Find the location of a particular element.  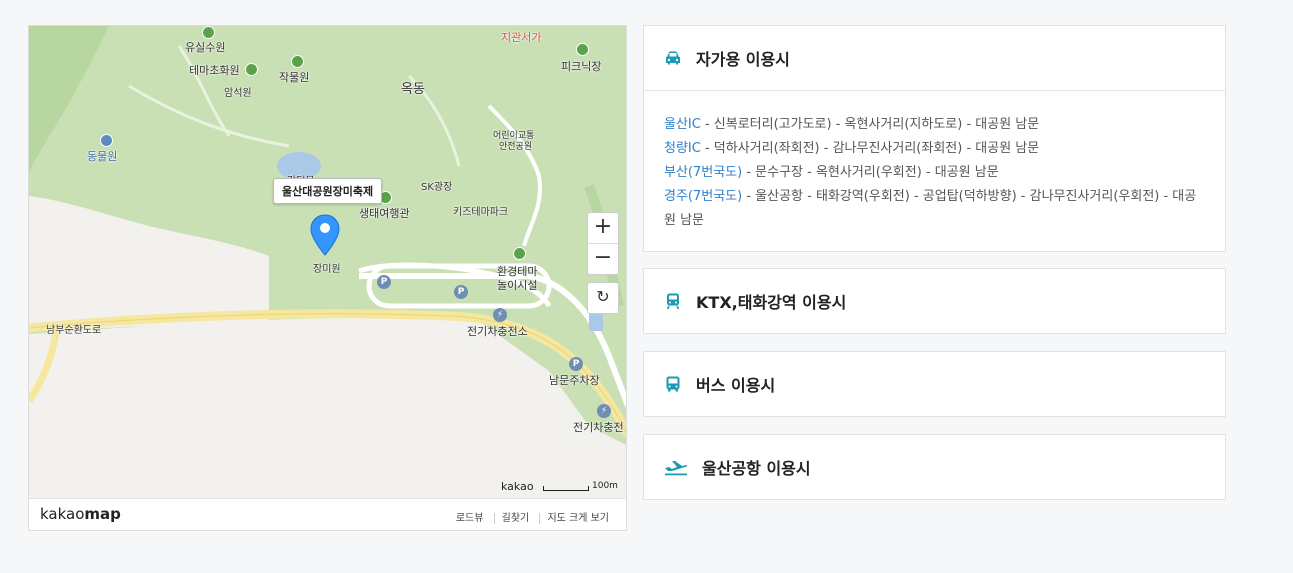

bus-icon is located at coordinates (673, 384).